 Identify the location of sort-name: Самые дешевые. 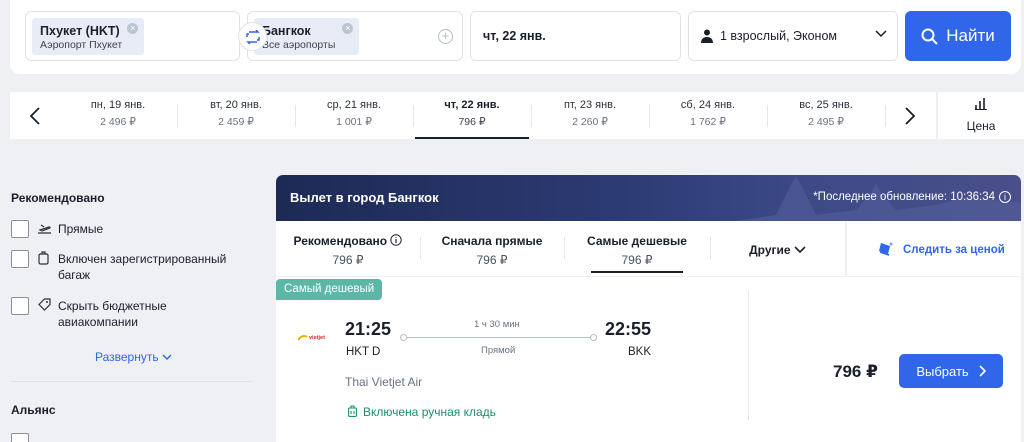
(637, 241).